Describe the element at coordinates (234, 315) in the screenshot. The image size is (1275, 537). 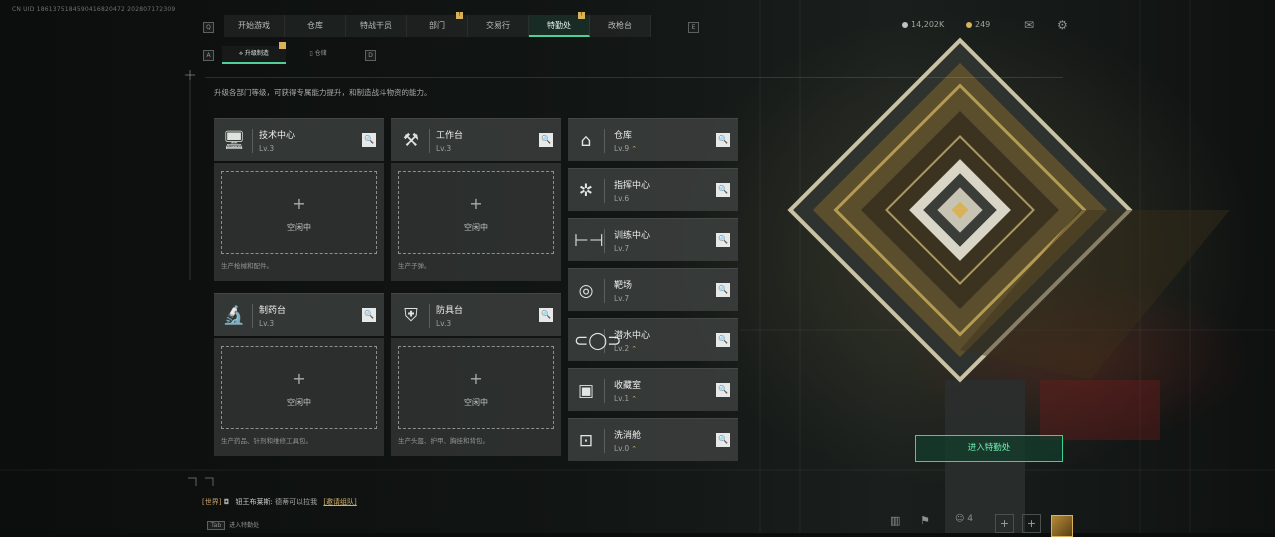
I see `microscope-icon: 🔬` at that location.